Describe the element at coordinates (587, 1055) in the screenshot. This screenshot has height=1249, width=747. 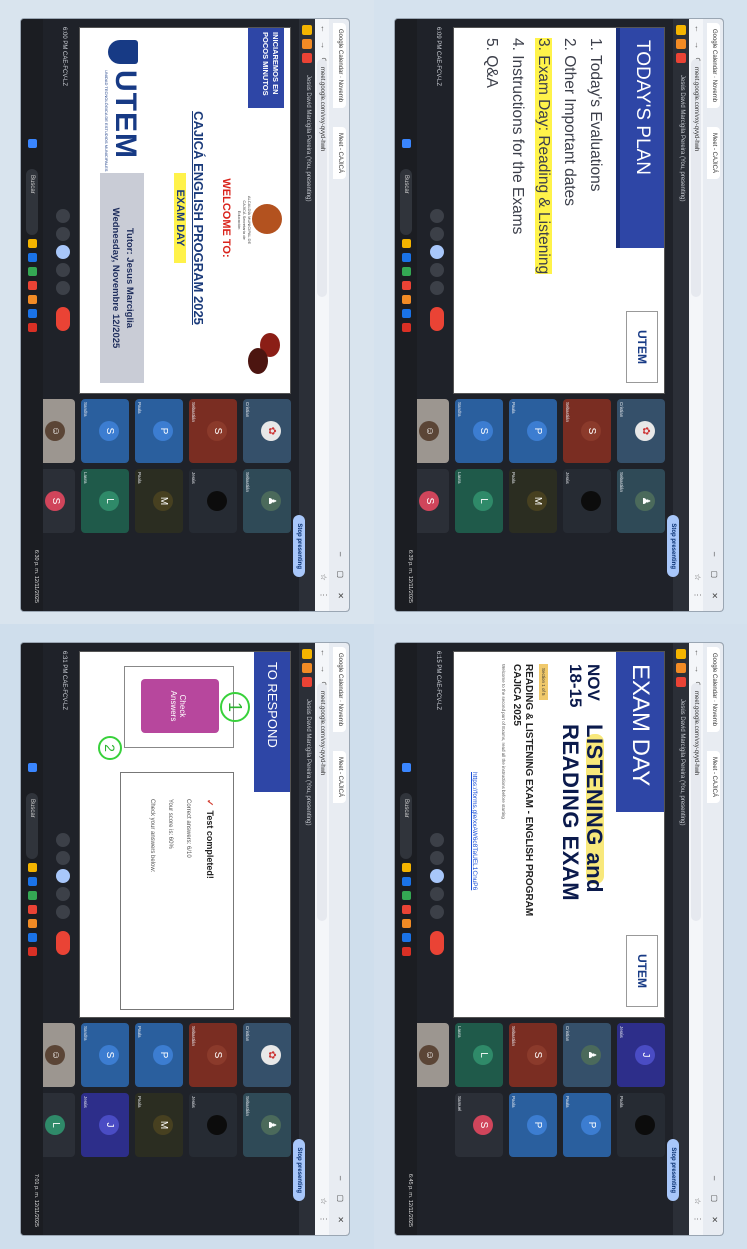
I see `participant-tile: ♟ Cristian` at that location.